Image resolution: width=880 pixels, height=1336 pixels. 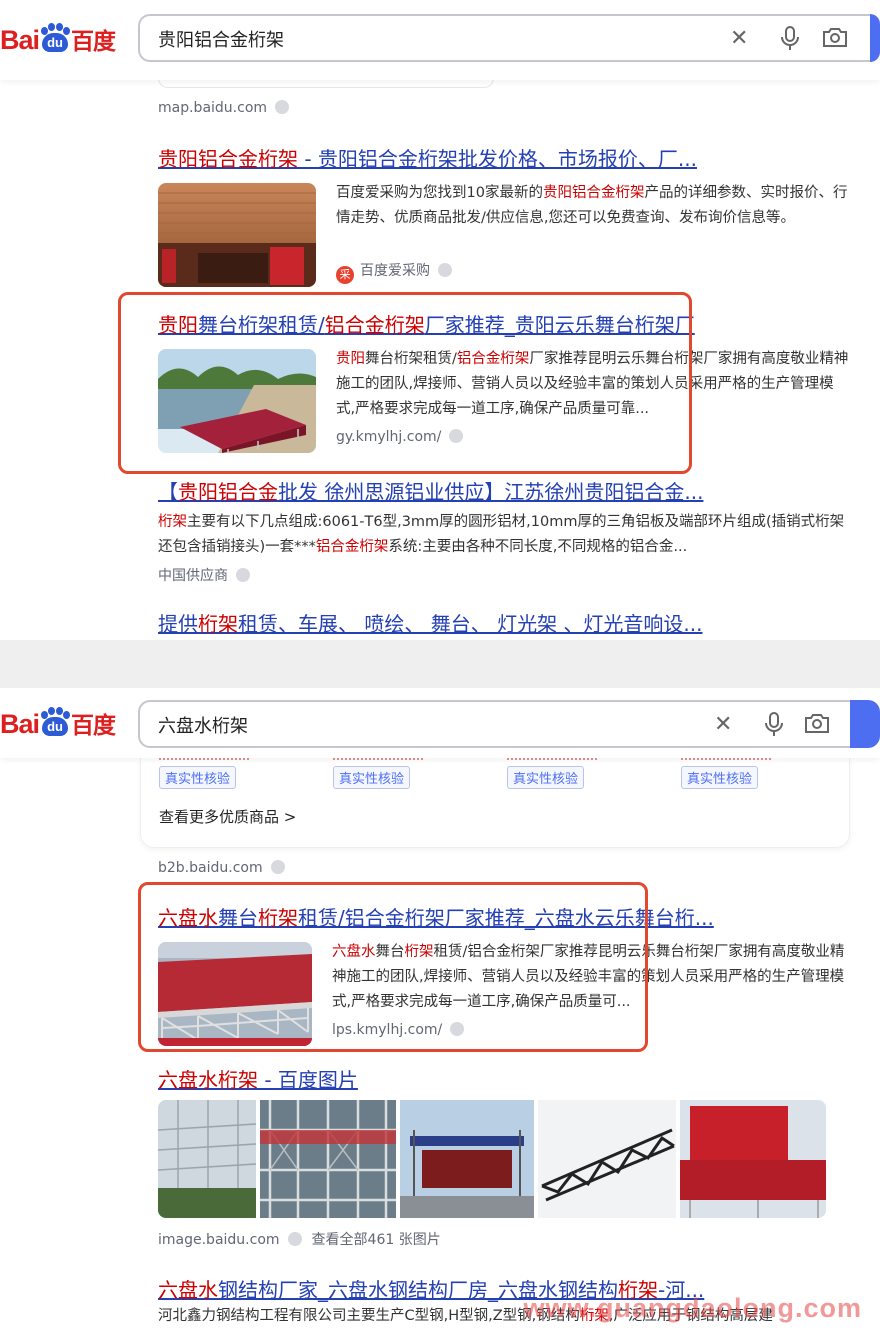 I want to click on result-source: 中国供应商, so click(x=508, y=576).